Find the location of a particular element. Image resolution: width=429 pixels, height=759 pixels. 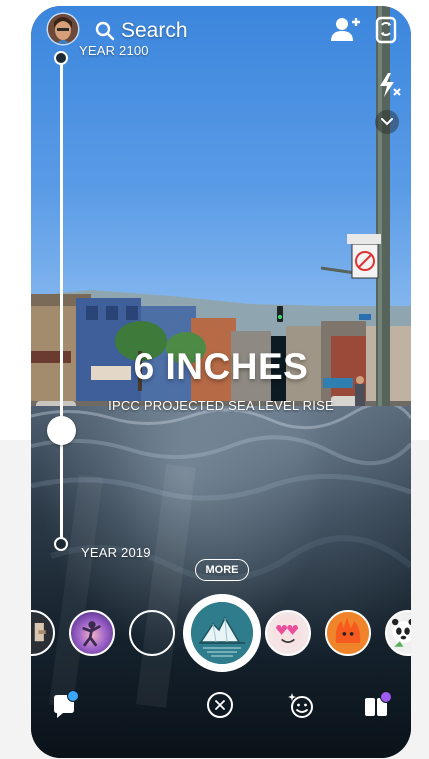

search-label: Search is located at coordinates (154, 30).